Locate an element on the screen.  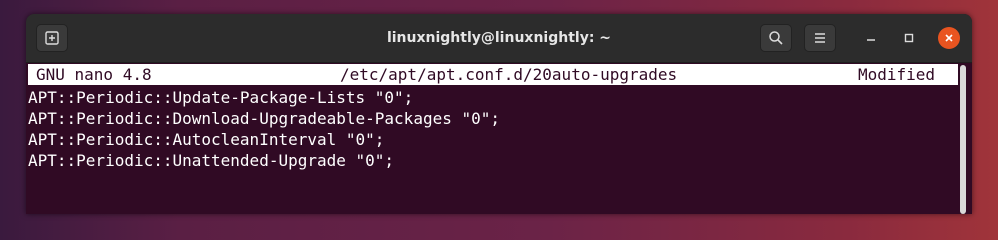
nano-file-path: /etc/apt/apt.conf.d/20auto-upgrades is located at coordinates (509, 74).